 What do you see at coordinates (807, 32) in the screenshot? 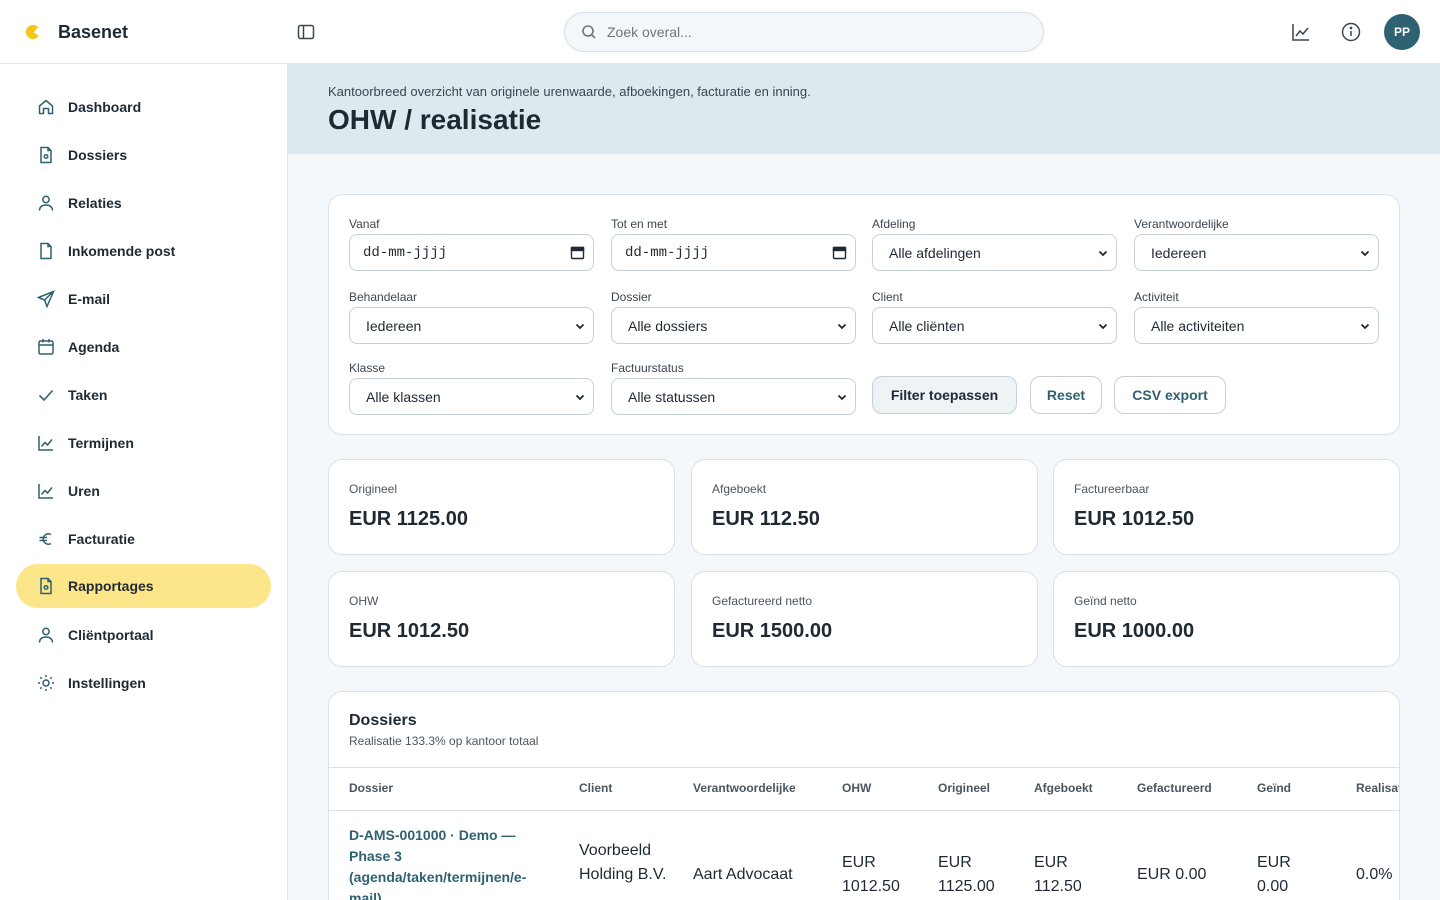
I see `search-input` at bounding box center [807, 32].